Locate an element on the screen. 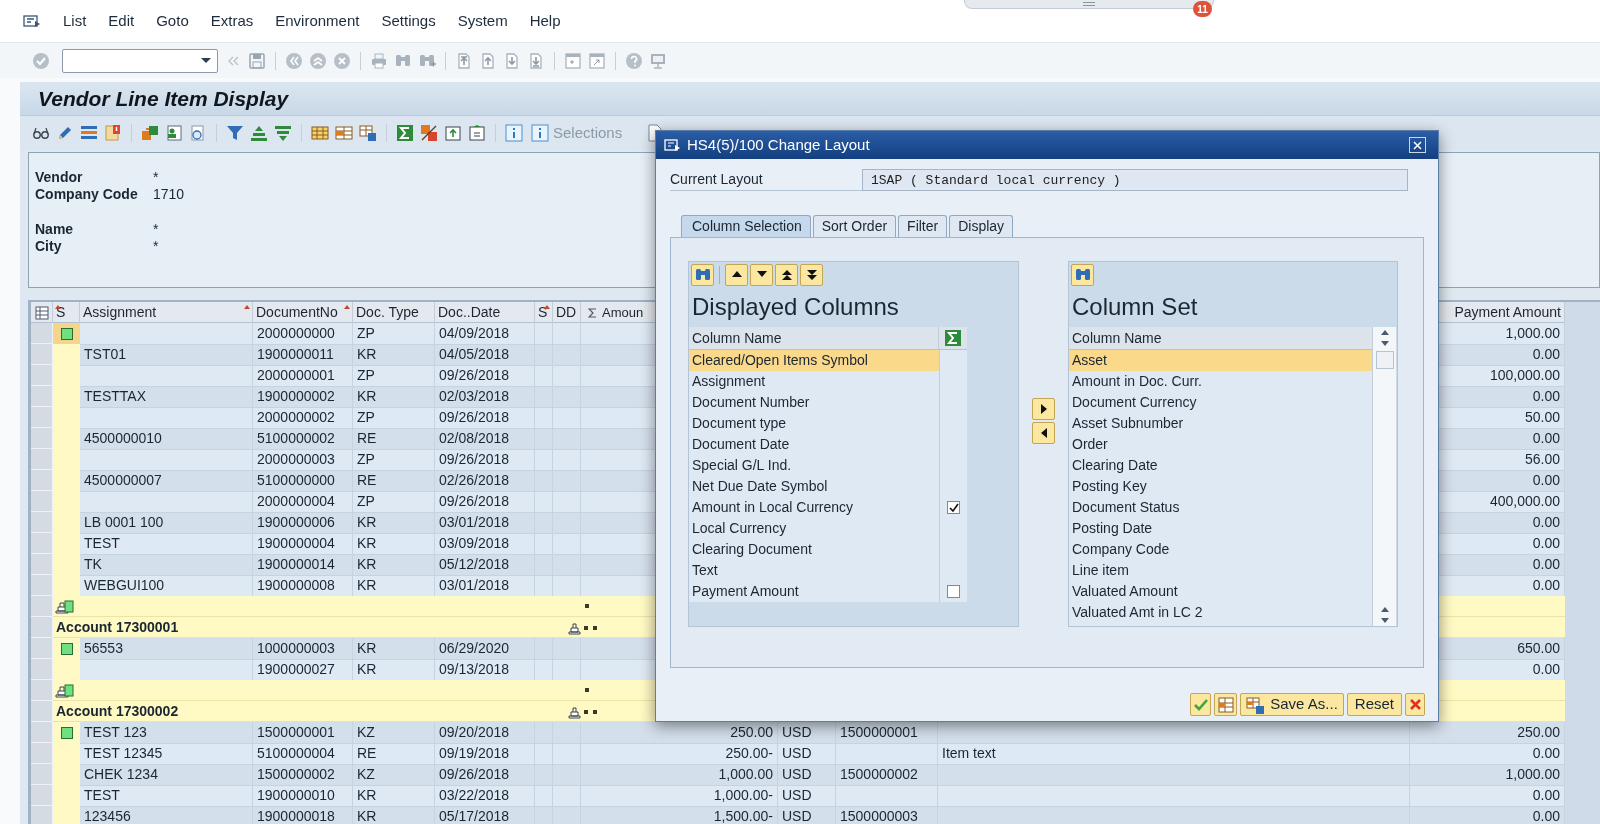 Image resolution: width=1600 pixels, height=824 pixels. pencil-icon is located at coordinates (65, 133).